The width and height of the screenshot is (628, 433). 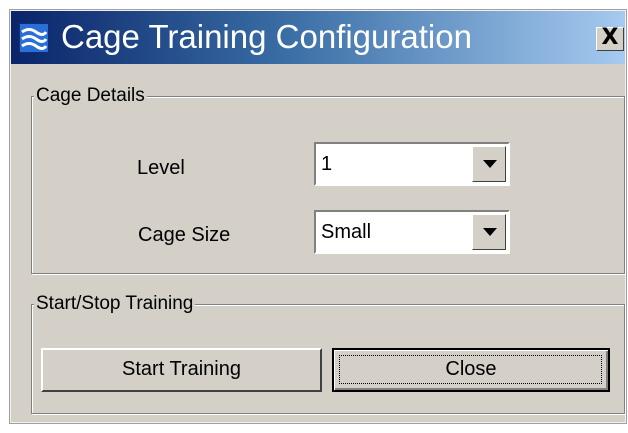 What do you see at coordinates (90, 96) in the screenshot?
I see `cage-details-legend: Cage Details` at bounding box center [90, 96].